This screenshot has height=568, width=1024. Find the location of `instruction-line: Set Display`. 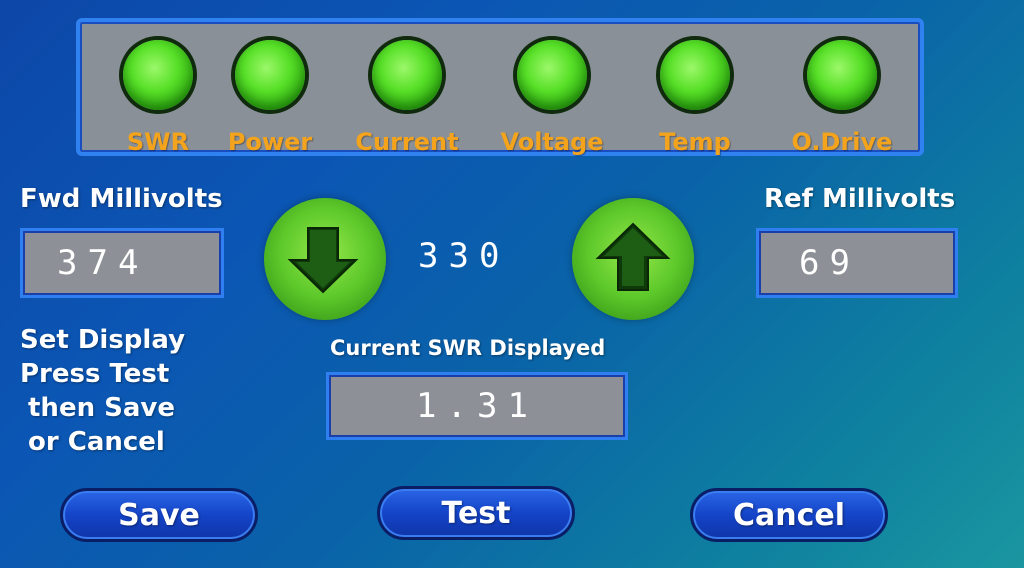

instruction-line: Set Display is located at coordinates (103, 340).